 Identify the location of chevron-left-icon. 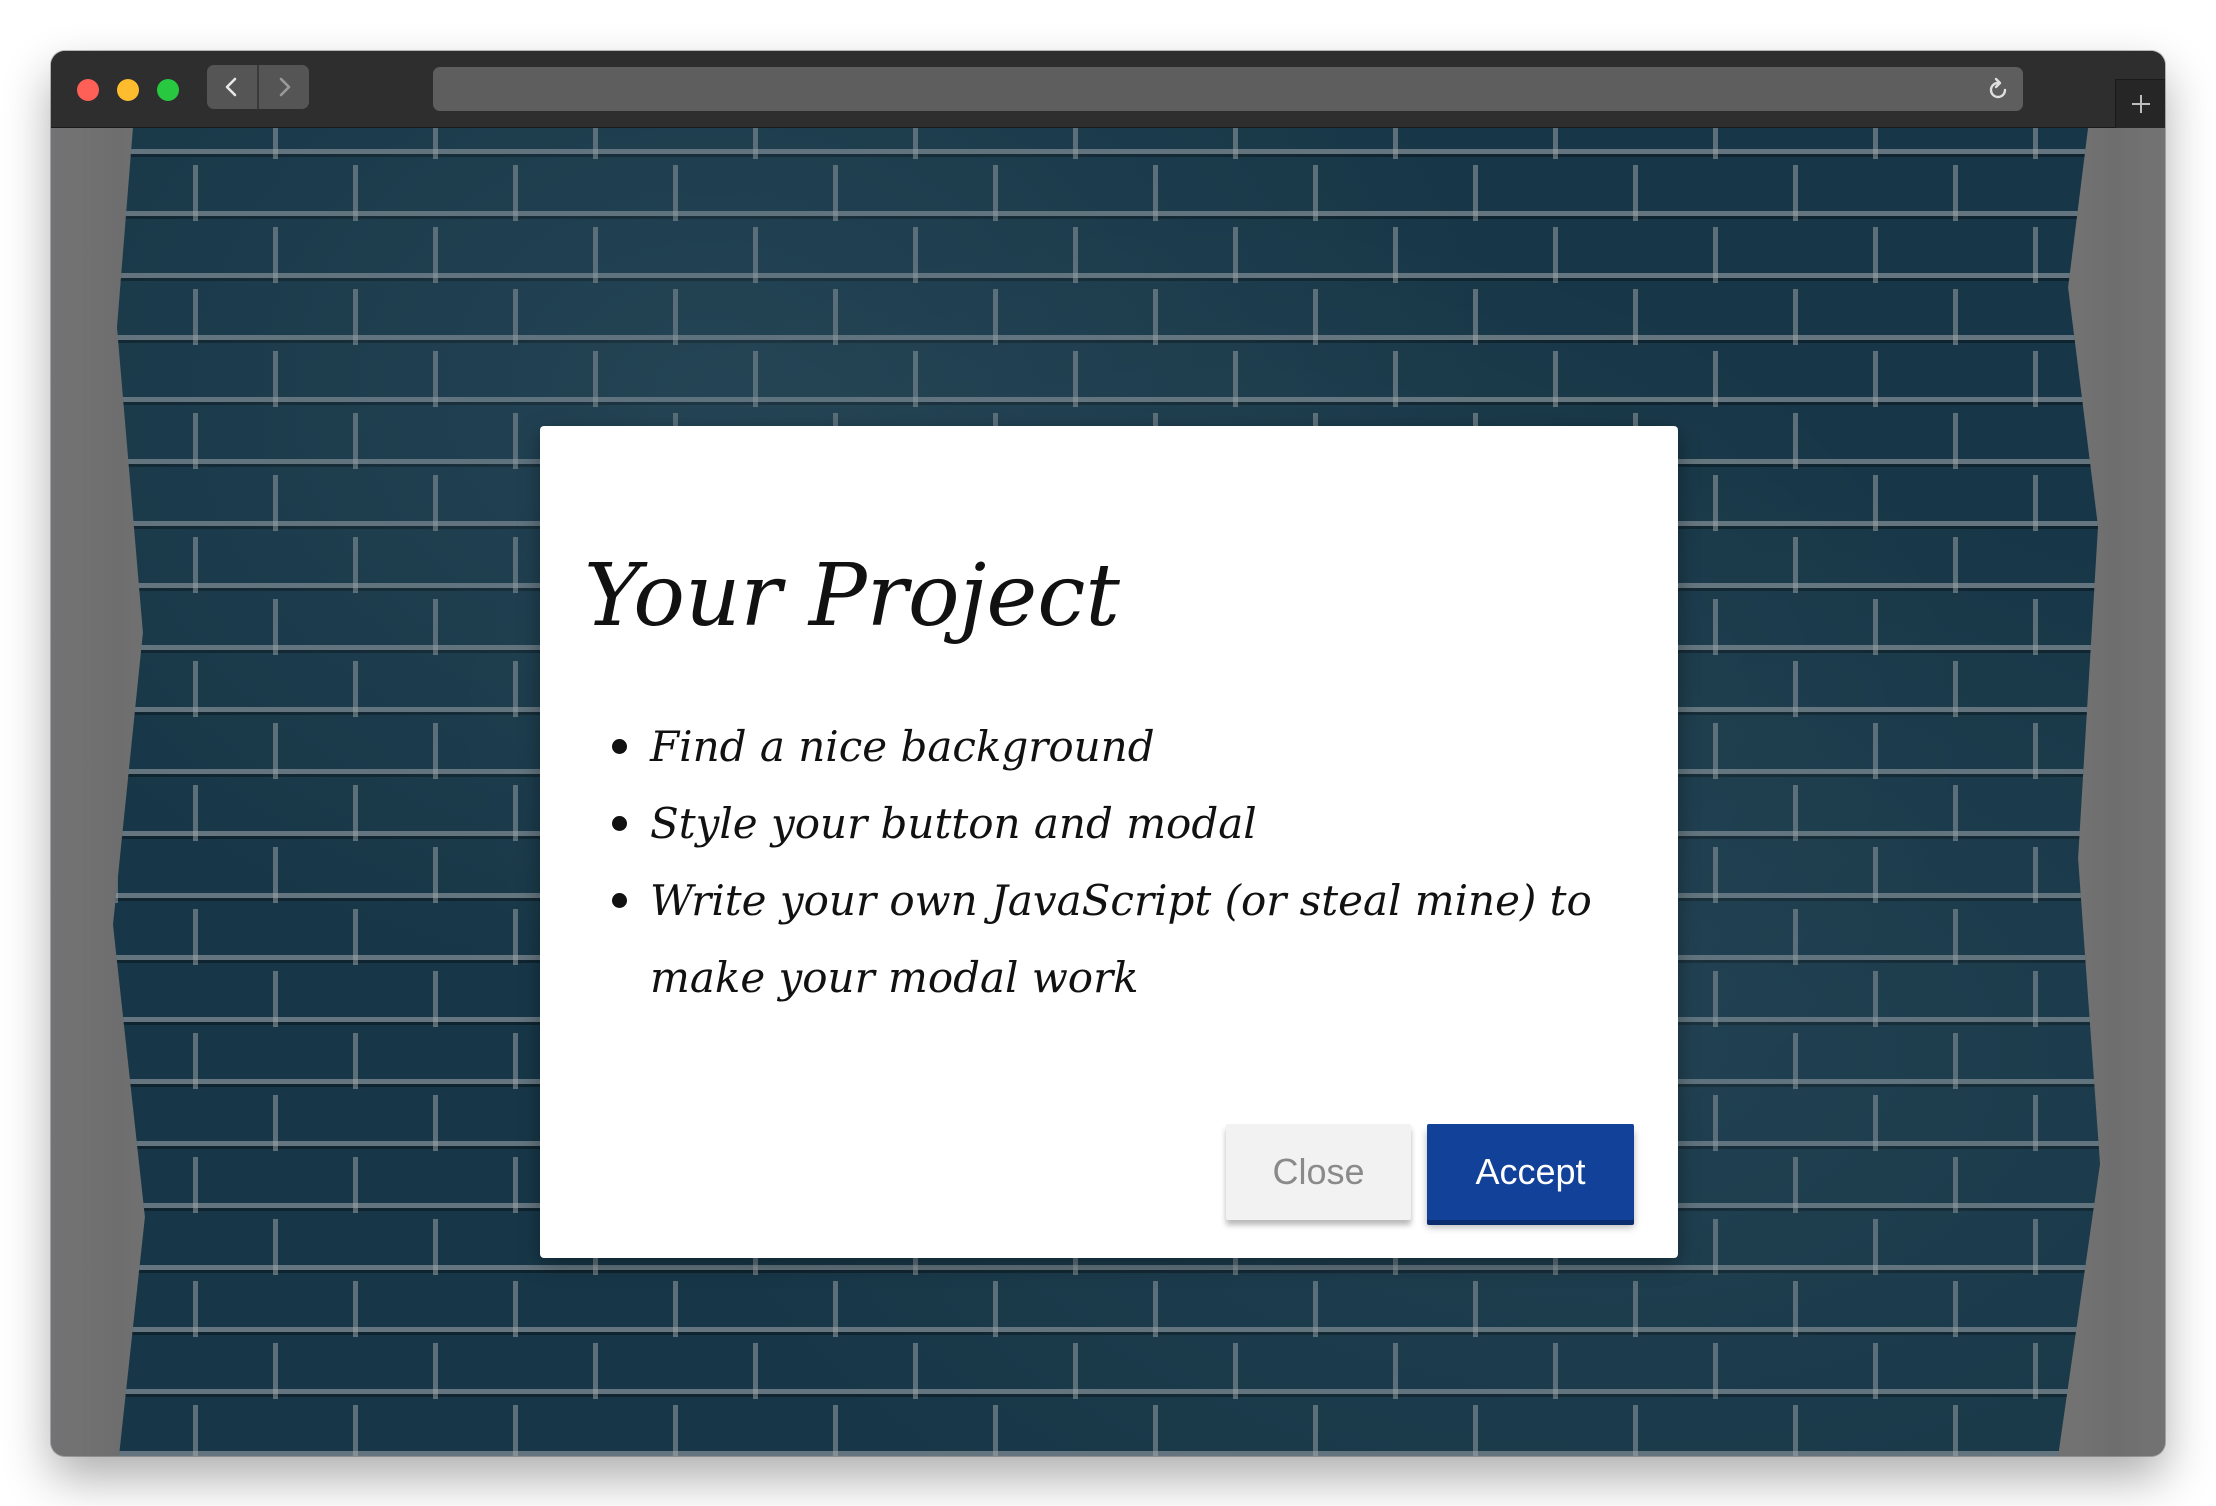
(231, 87).